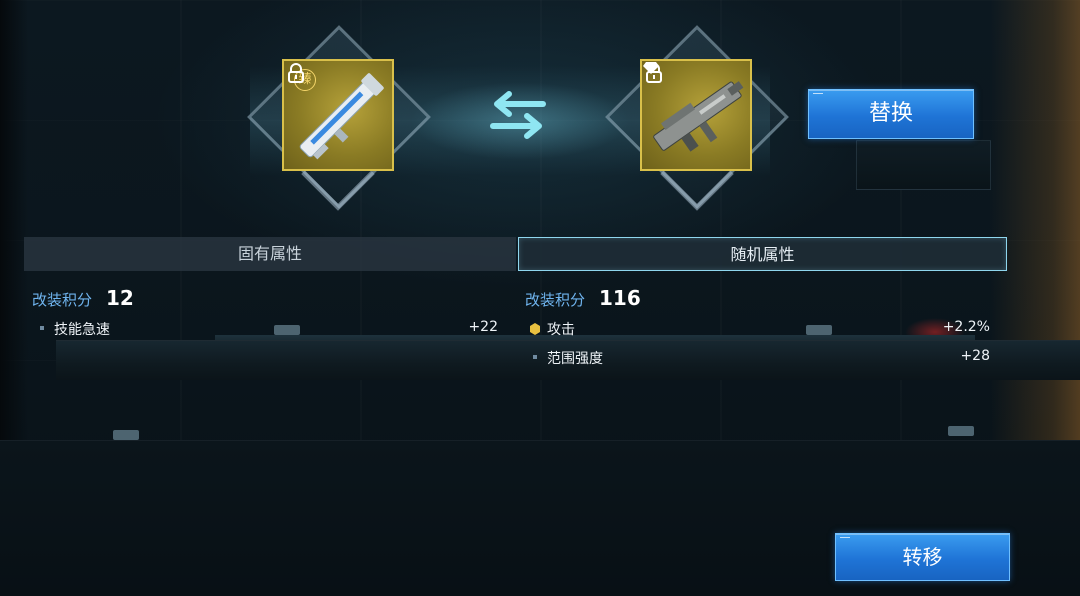 The height and width of the screenshot is (596, 1080). Describe the element at coordinates (575, 359) in the screenshot. I see `right-attr-name-range: 范围强度` at that location.